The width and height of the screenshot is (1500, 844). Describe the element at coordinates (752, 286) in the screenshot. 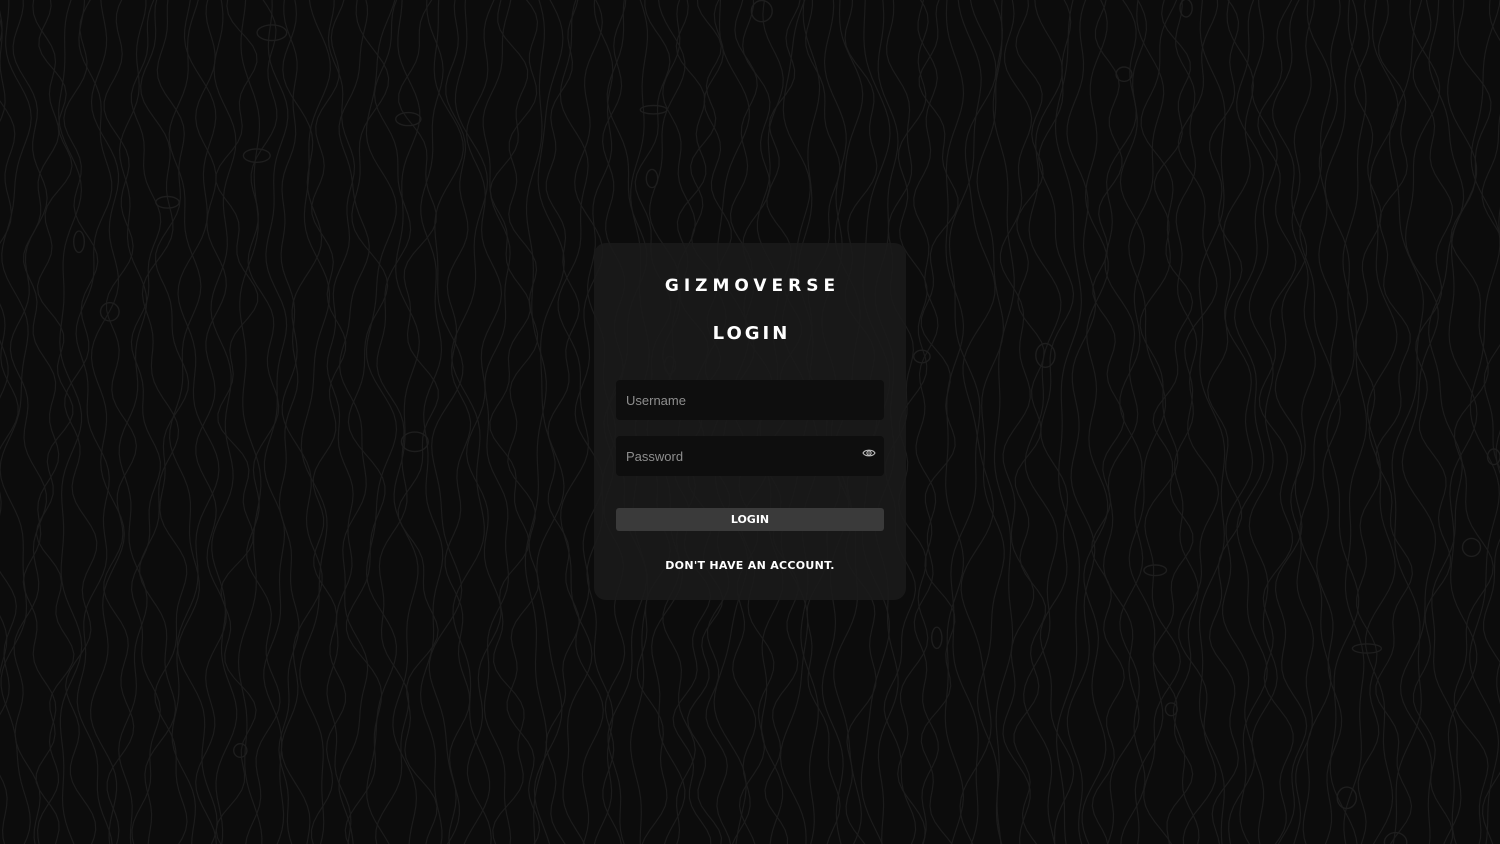

I see `brand-logo-text: GIZMOVERSE` at that location.